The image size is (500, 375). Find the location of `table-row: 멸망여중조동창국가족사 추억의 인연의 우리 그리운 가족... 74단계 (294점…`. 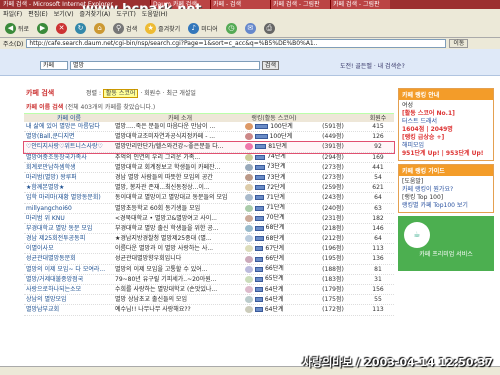

table-row: 멸망여중조동창국가족사 추억의 인연의 우리 그리운 가족... 74단계 (294점… is located at coordinates (209, 158).